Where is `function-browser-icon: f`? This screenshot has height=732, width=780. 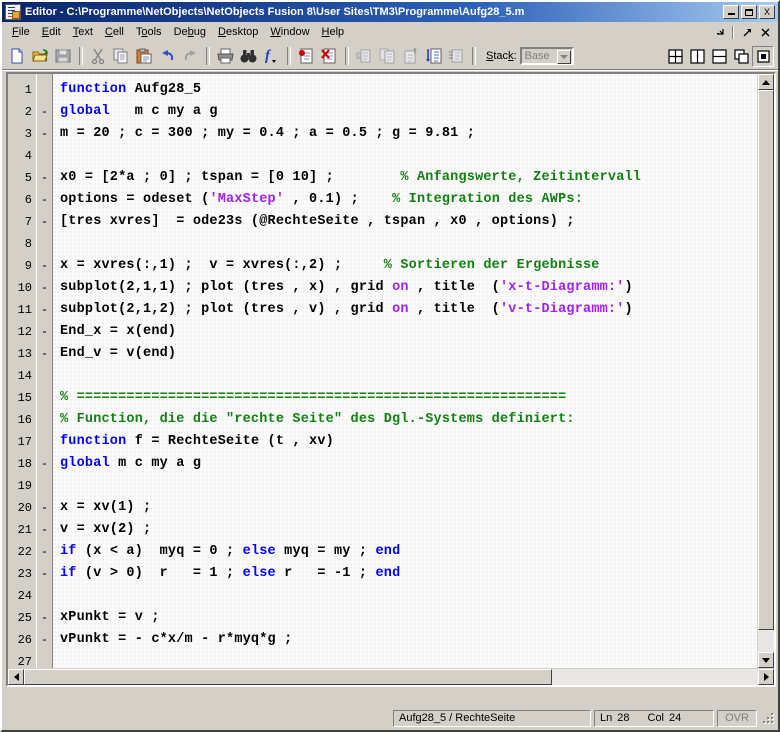 function-browser-icon: f is located at coordinates (271, 56).